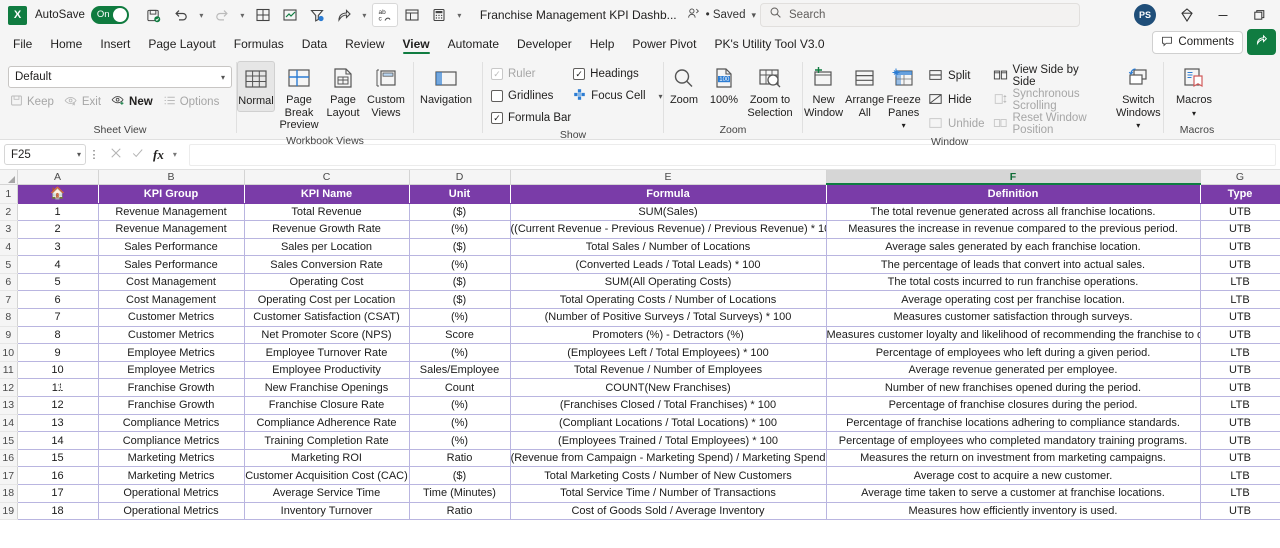 Image resolution: width=1280 pixels, height=548 pixels. I want to click on tab-insert: Insert, so click(115, 45).